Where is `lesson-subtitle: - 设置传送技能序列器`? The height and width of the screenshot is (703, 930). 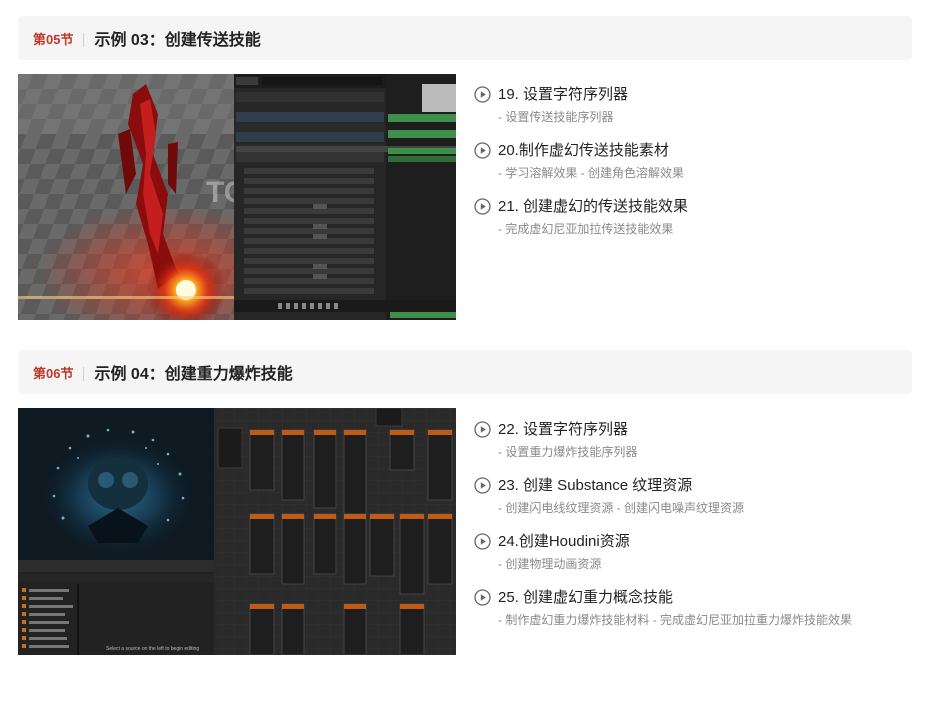
lesson-subtitle: - 设置传送技能序列器 is located at coordinates (556, 117).